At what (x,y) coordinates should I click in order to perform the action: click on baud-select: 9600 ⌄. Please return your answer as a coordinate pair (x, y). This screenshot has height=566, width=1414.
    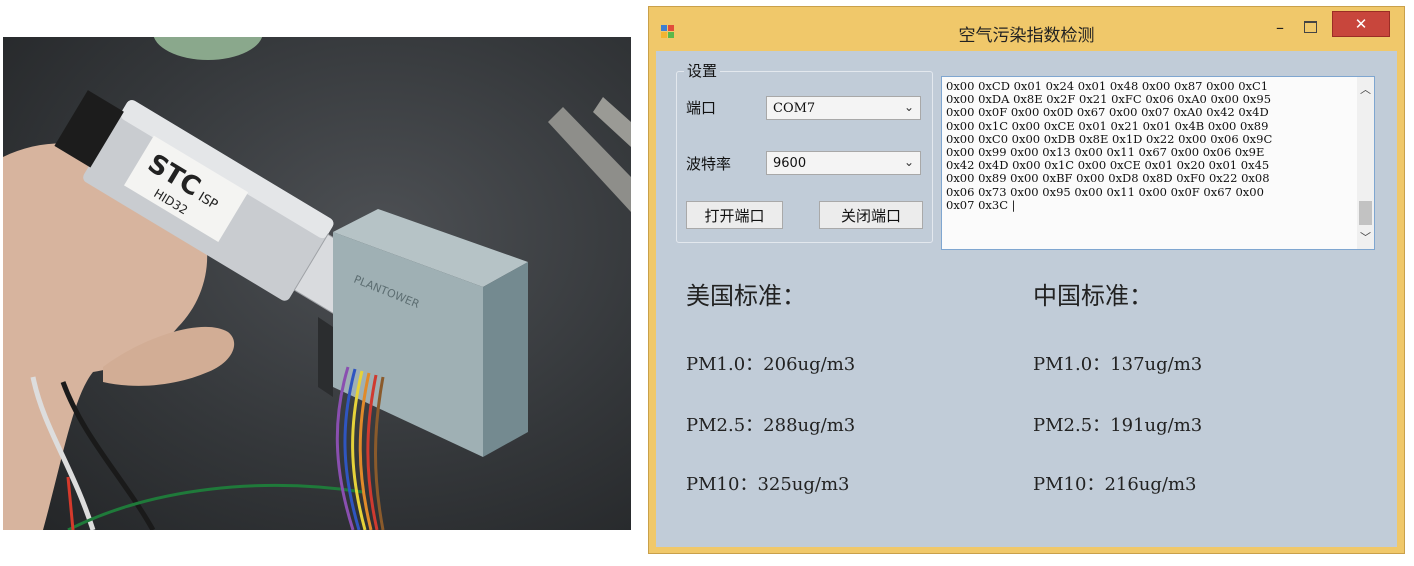
    Looking at the image, I should click on (843, 163).